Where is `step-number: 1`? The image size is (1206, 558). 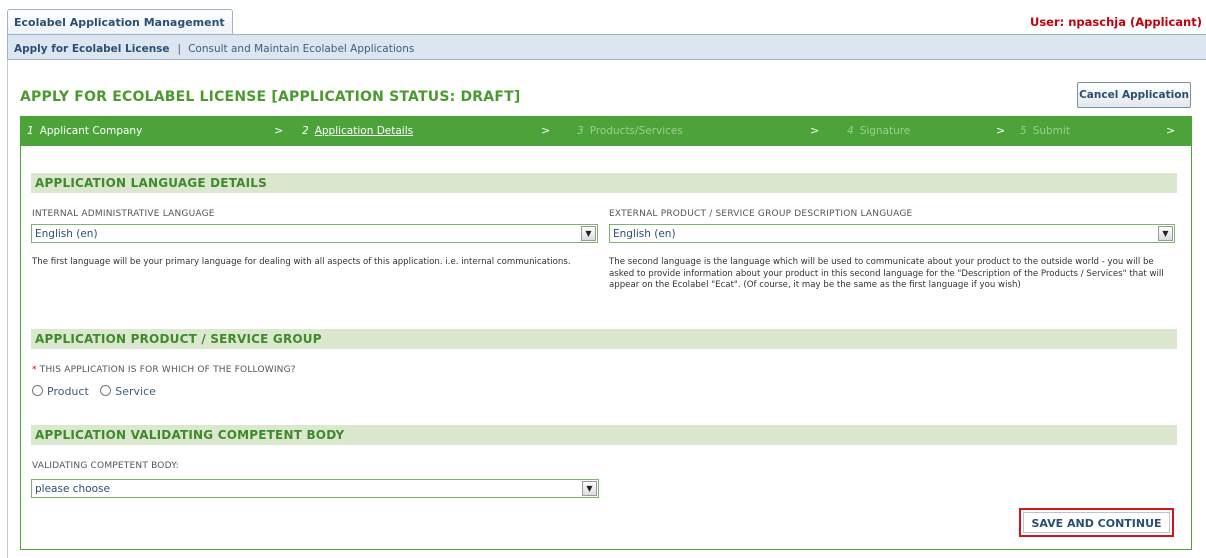 step-number: 1 is located at coordinates (30, 131).